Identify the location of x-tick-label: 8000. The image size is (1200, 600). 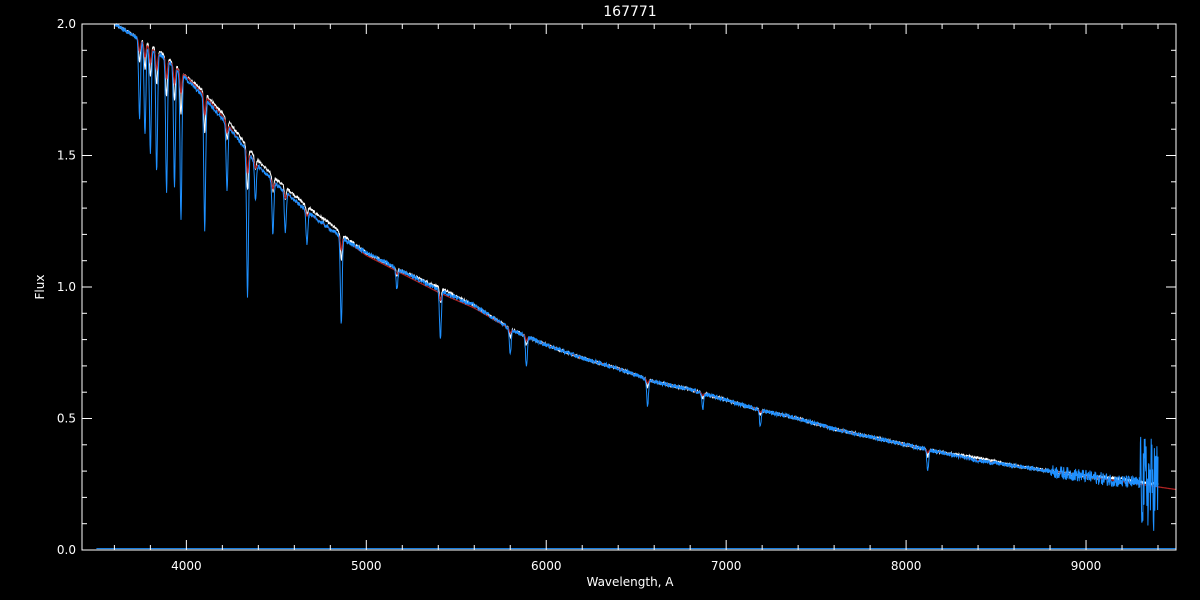
(906, 566).